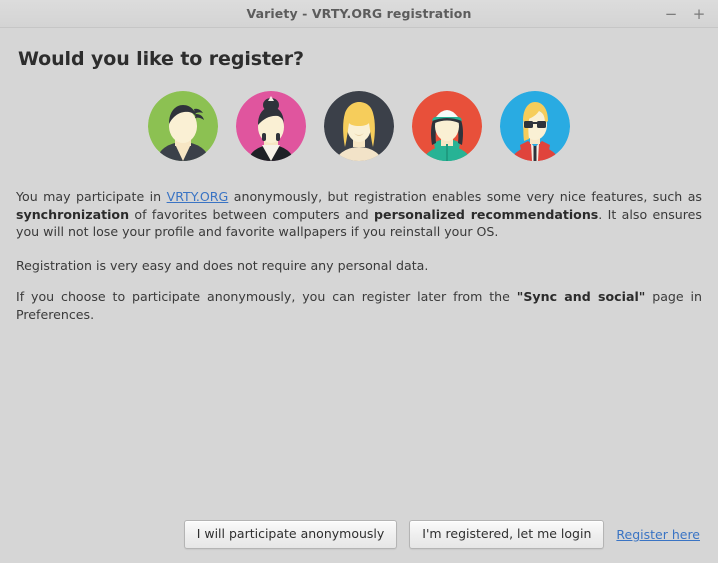 The height and width of the screenshot is (563, 718). I want to click on avatar-dark-blonde-hair, so click(359, 126).